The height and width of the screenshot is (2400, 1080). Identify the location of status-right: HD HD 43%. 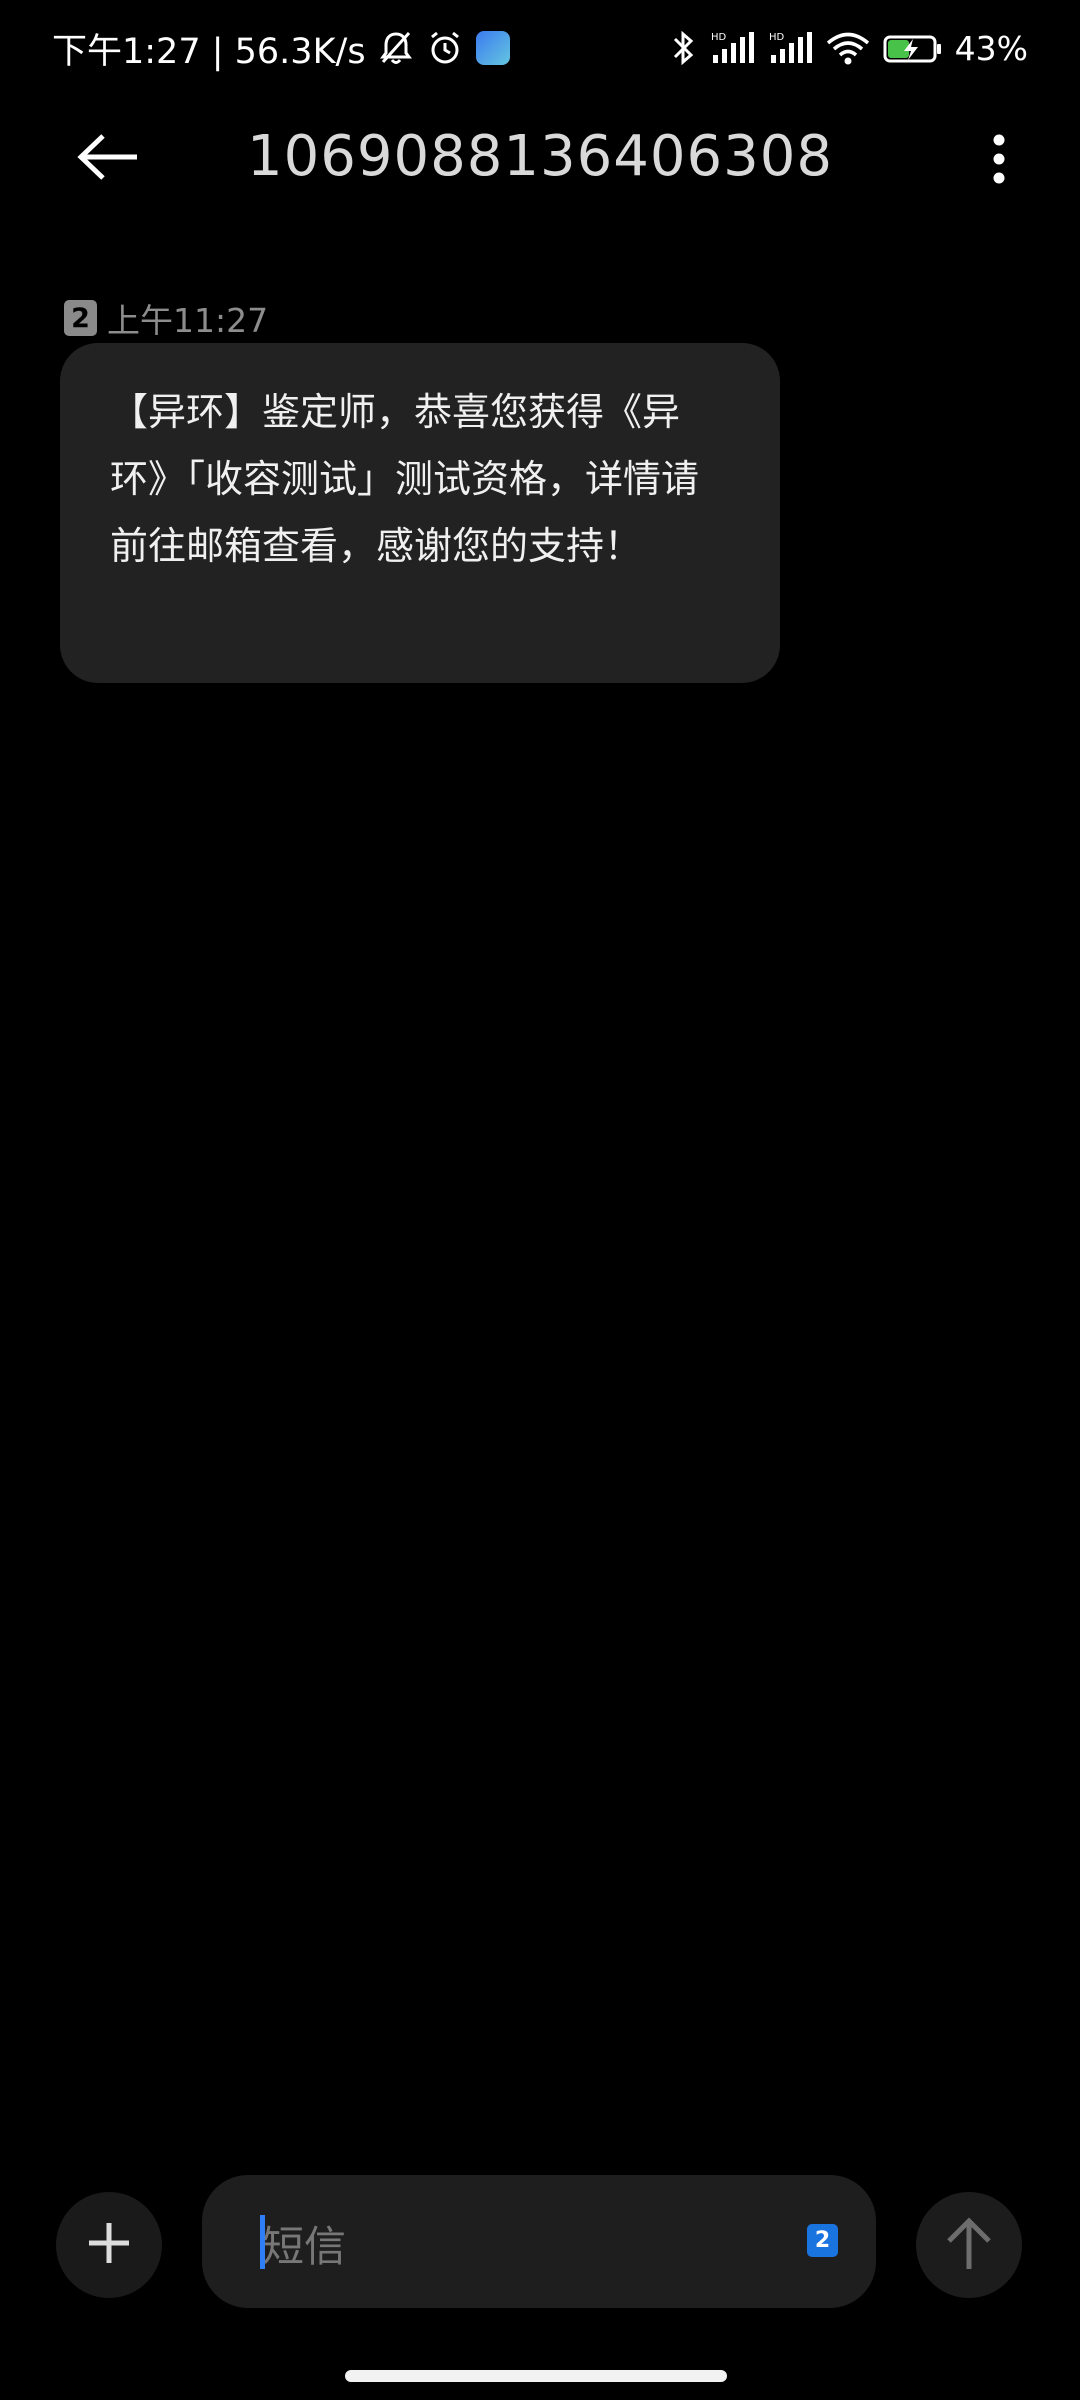
(849, 48).